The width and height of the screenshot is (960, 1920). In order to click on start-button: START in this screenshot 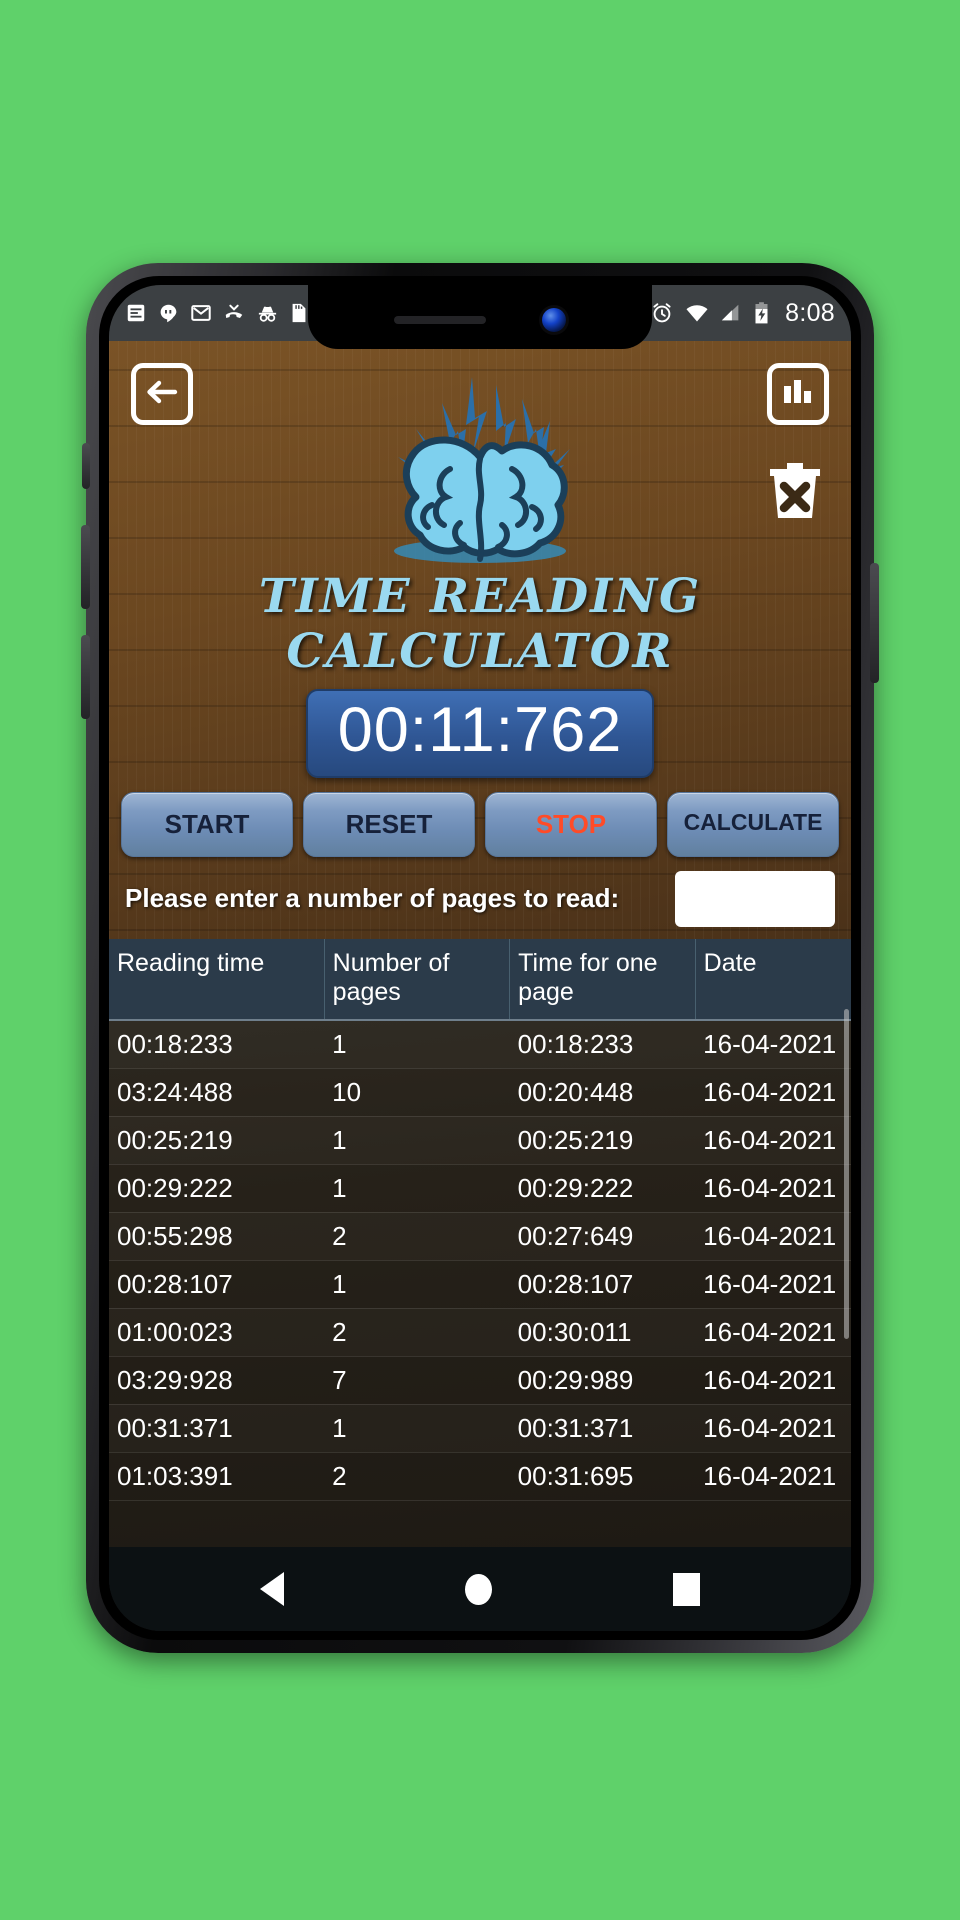, I will do `click(207, 824)`.